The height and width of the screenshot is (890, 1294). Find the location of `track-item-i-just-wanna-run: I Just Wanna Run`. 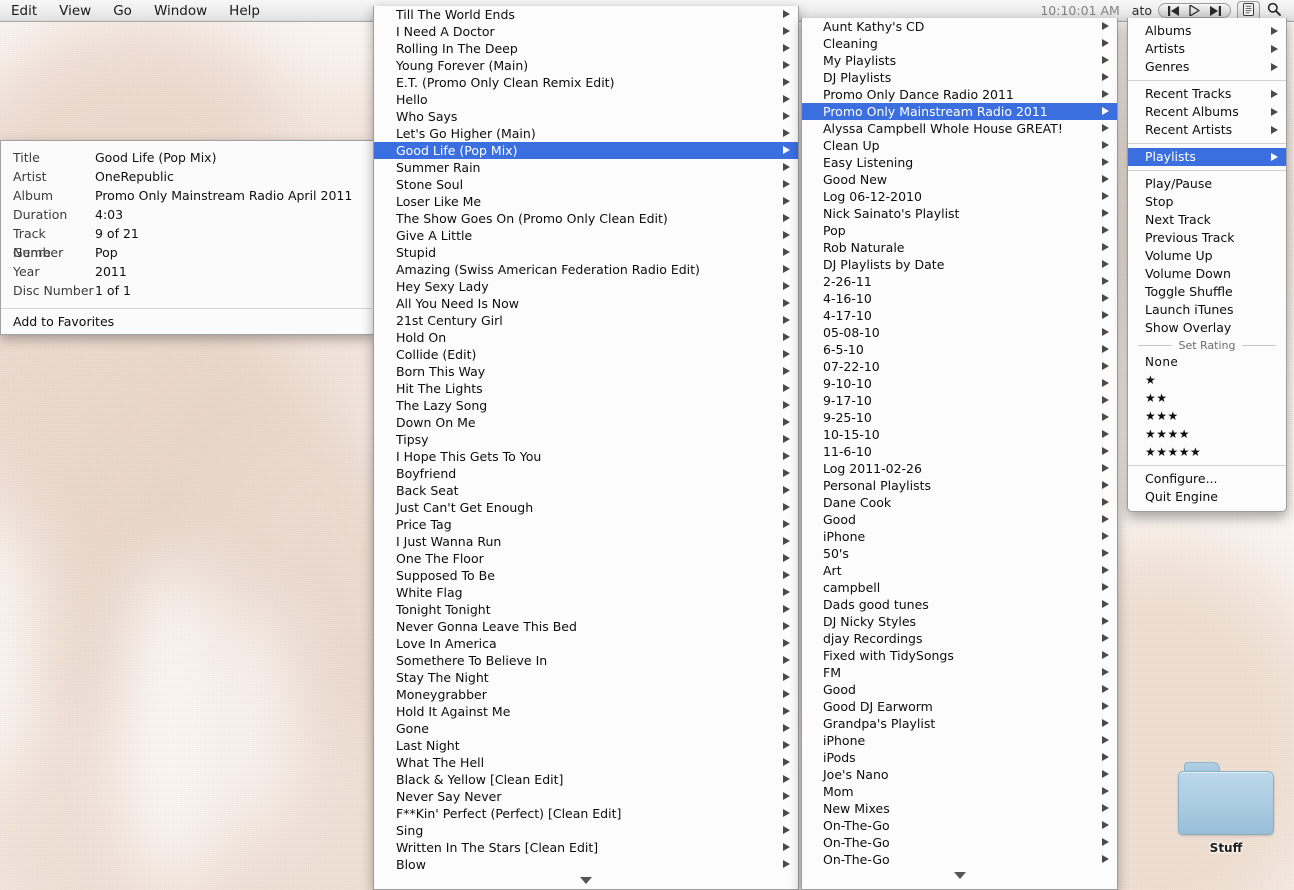

track-item-i-just-wanna-run: I Just Wanna Run is located at coordinates (586, 541).